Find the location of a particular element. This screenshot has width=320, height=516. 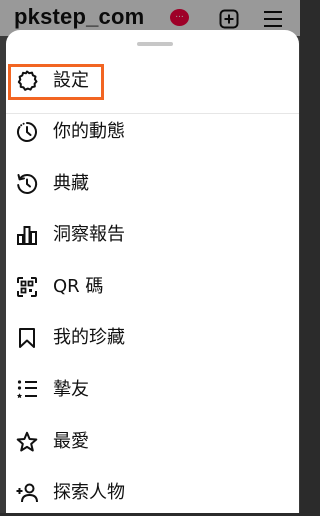

add-person-icon is located at coordinates (27, 493).